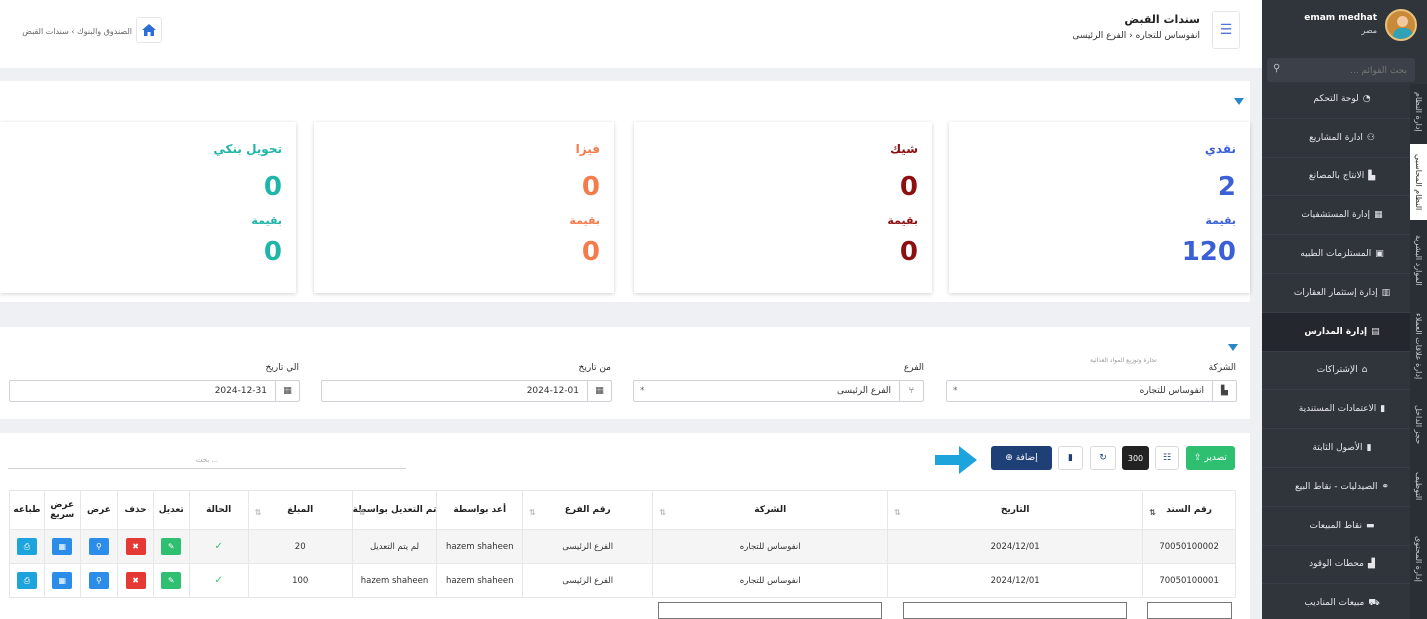 The width and height of the screenshot is (1427, 619). I want to click on to-date-input: ▦ 2024-12-31, so click(154, 391).